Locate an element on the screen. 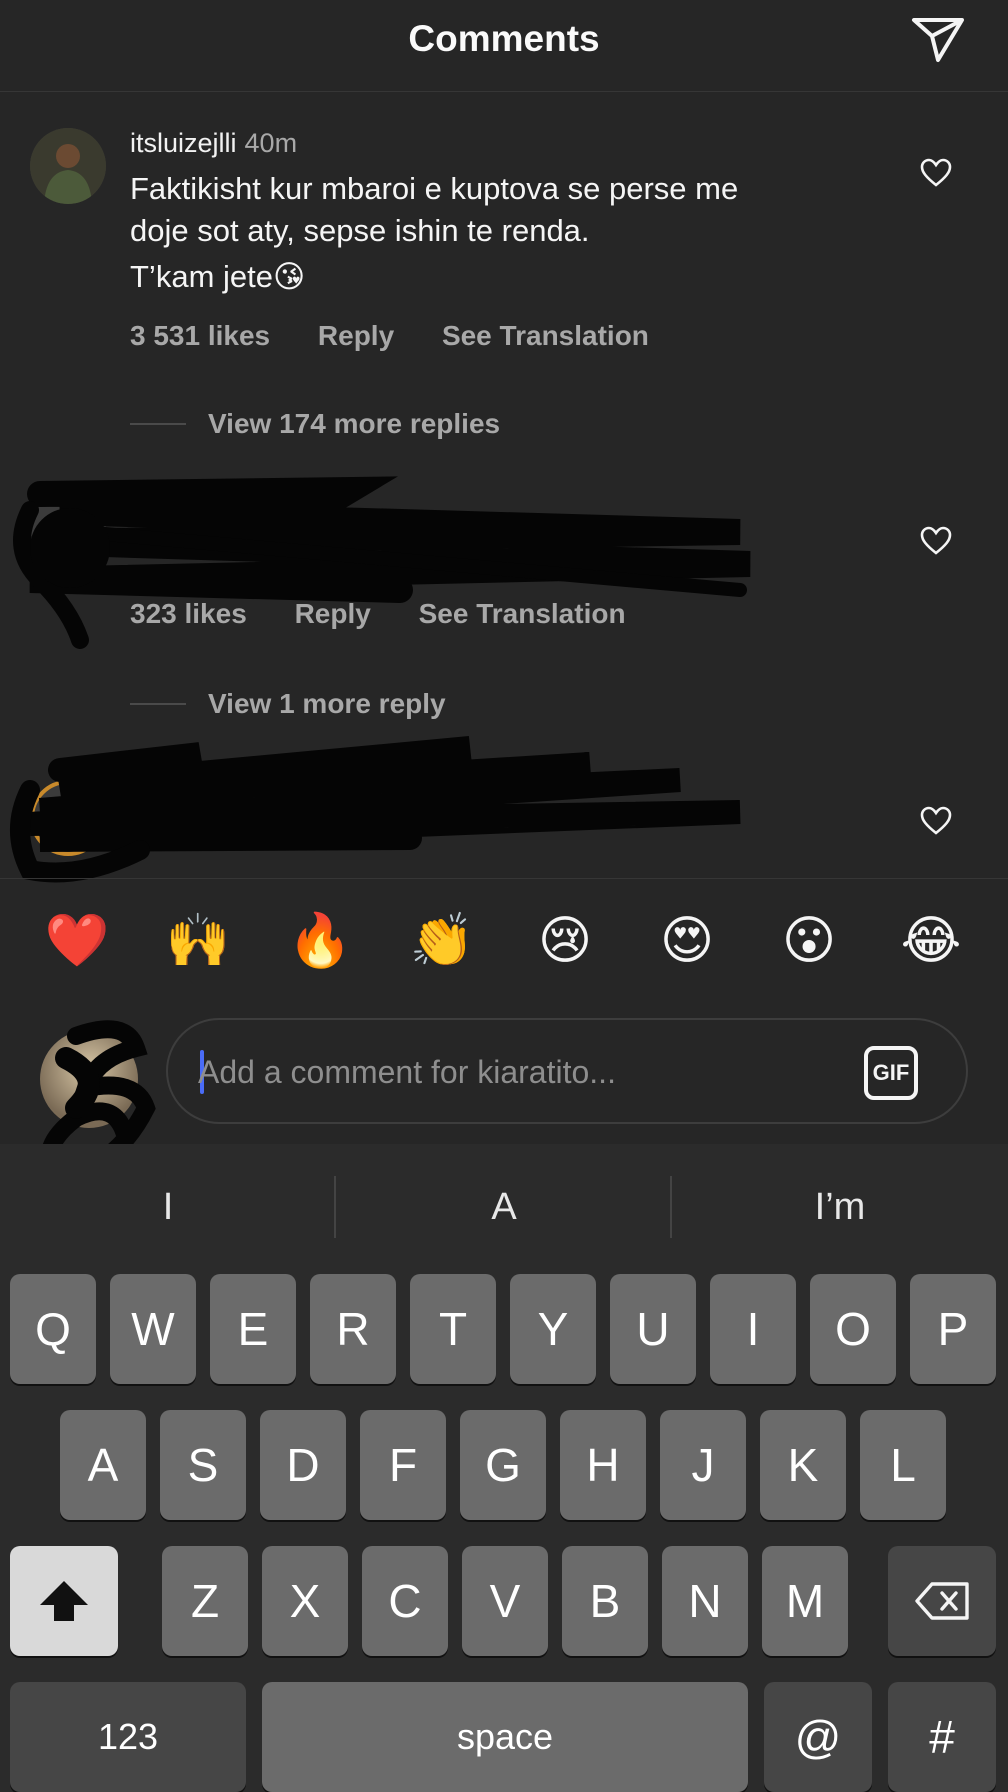 This screenshot has width=1008, height=1792. suggestion-item: I is located at coordinates (168, 1207).